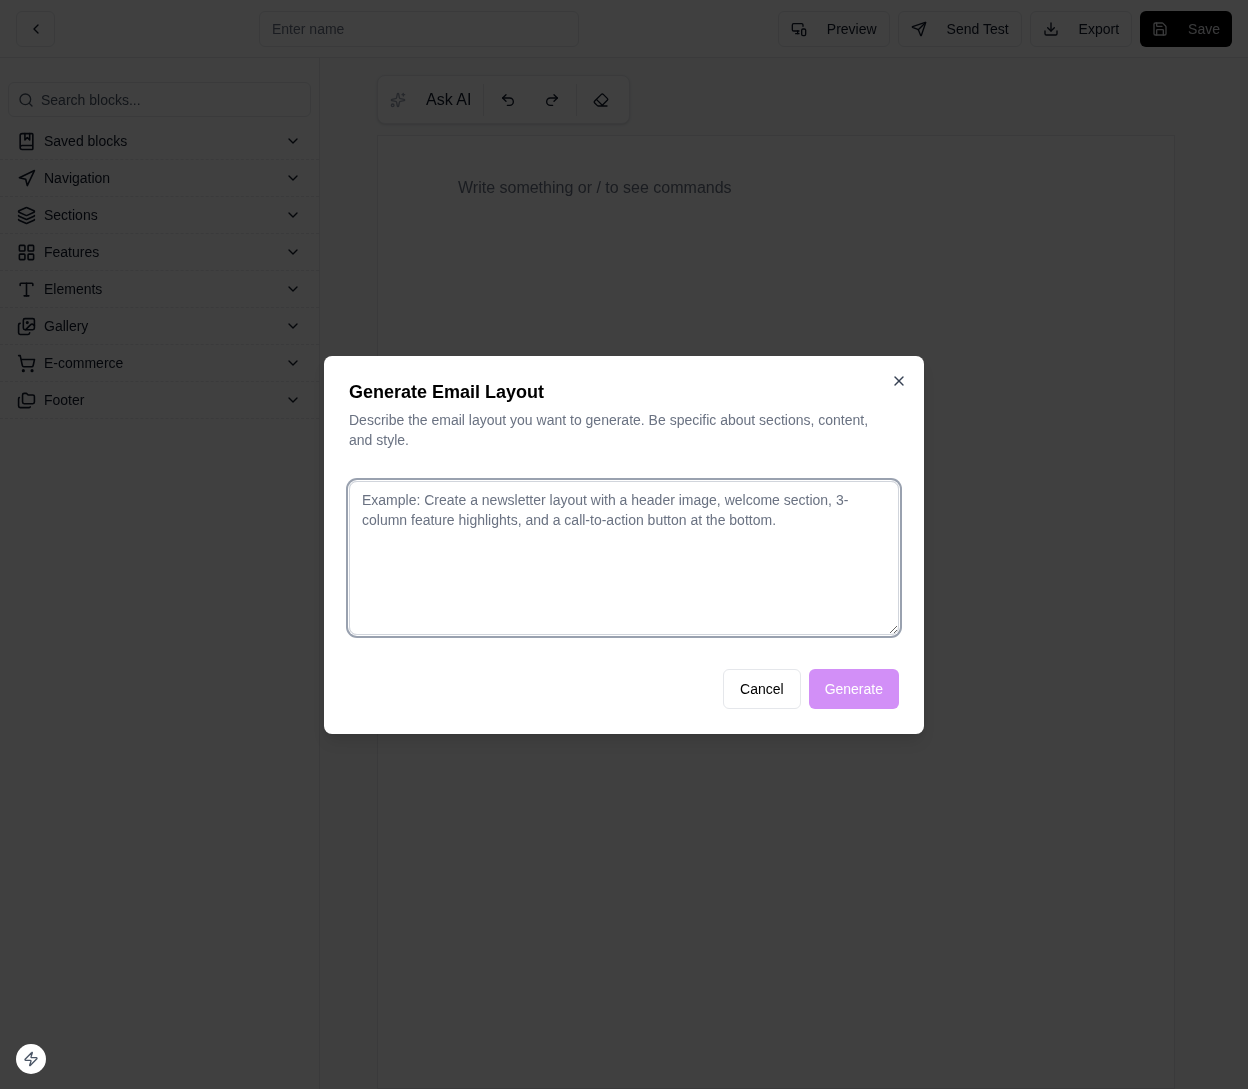 This screenshot has width=1248, height=1089. I want to click on cancel-button: Cancel, so click(762, 688).